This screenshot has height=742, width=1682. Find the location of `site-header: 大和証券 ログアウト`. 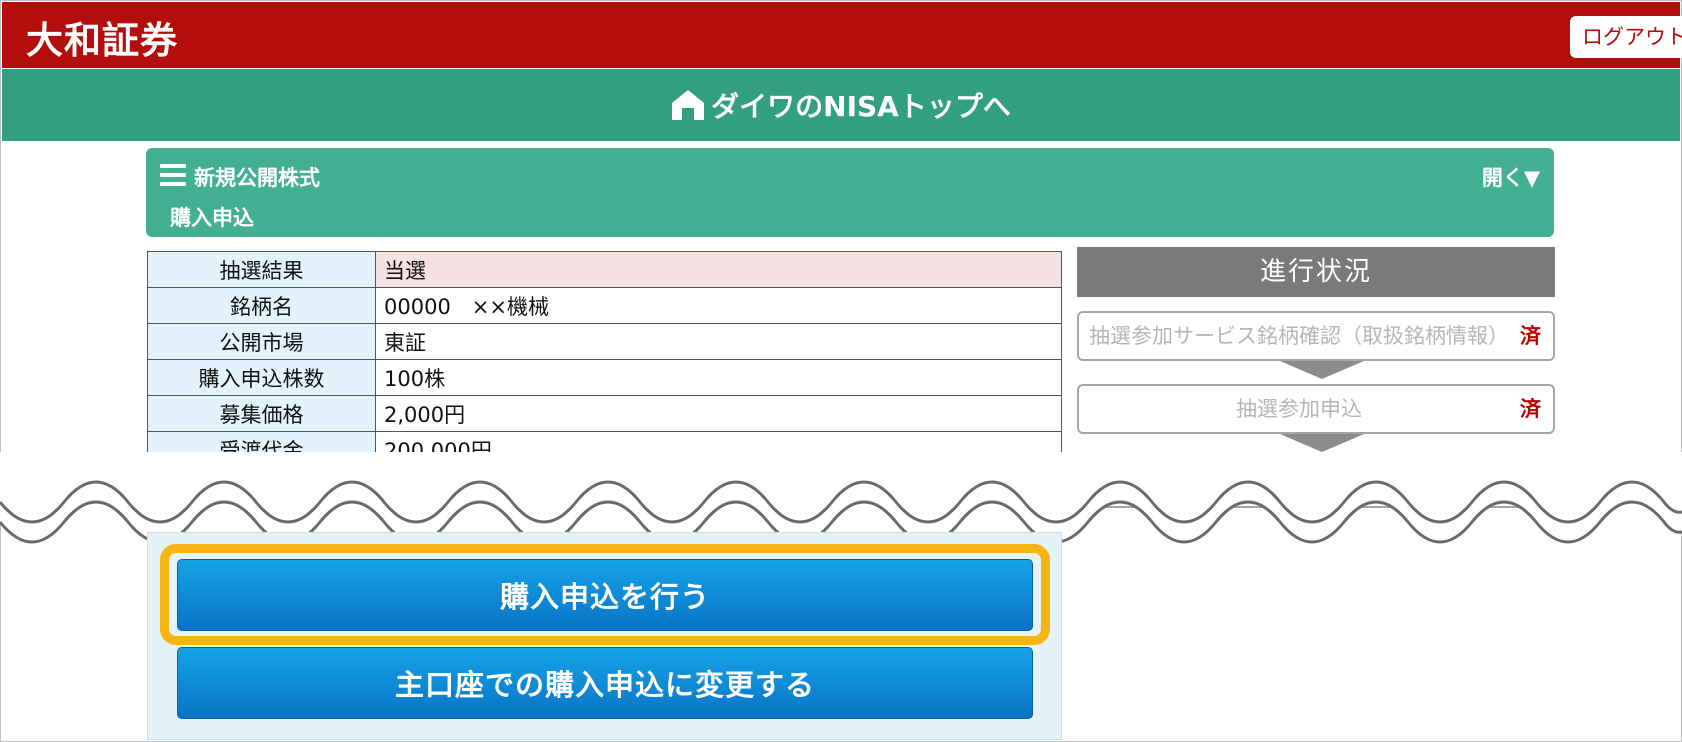

site-header: 大和証券 ログアウト is located at coordinates (842, 35).